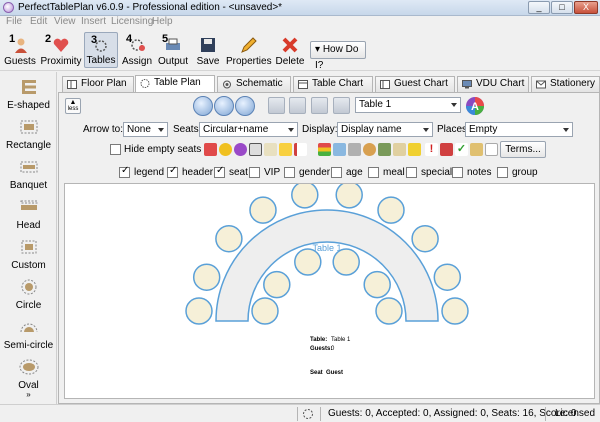 This screenshot has height=422, width=600. What do you see at coordinates (290, 50) in the screenshot?
I see `delete-button: Delete` at bounding box center [290, 50].